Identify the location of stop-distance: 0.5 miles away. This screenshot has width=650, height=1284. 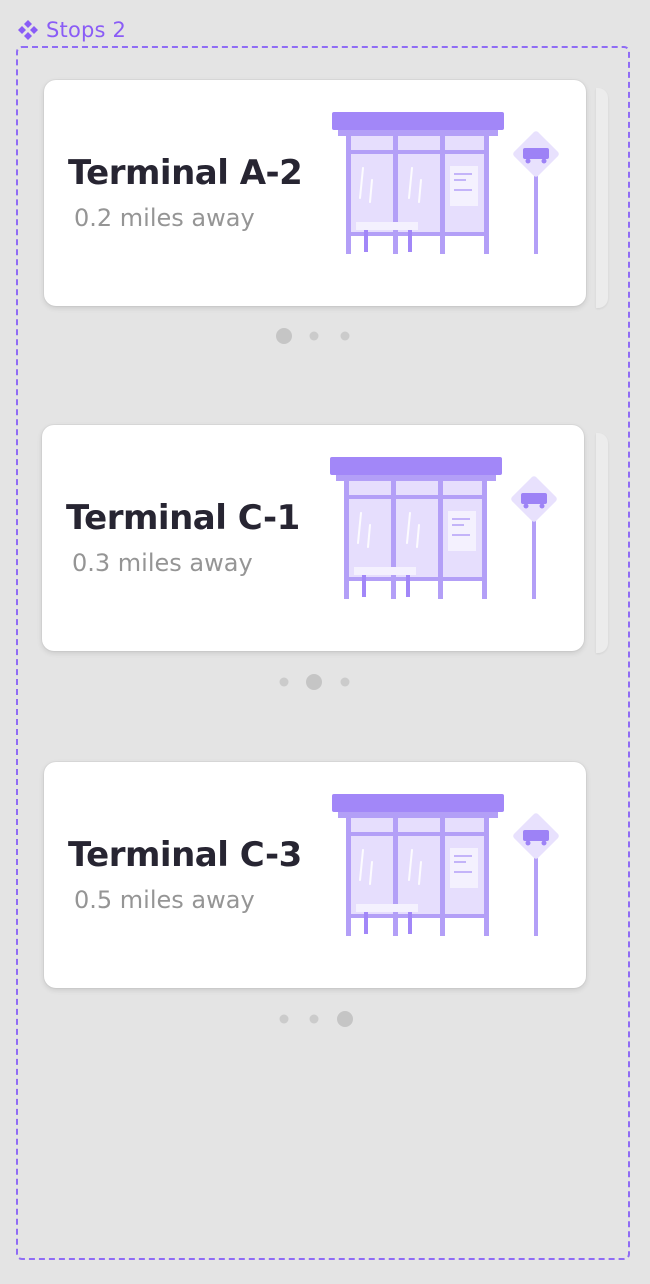
(164, 900).